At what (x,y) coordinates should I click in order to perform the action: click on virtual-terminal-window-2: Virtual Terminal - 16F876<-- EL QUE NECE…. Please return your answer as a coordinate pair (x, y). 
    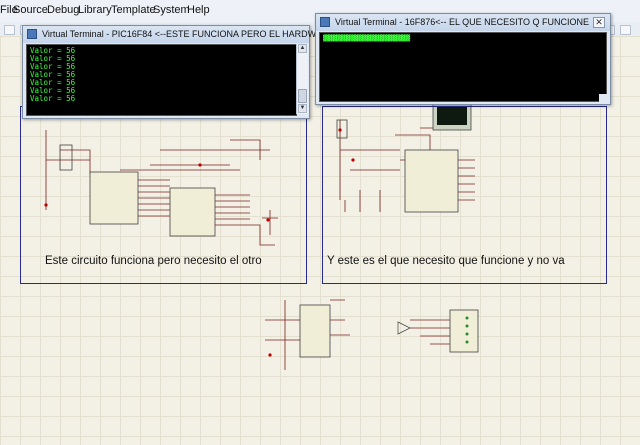
    Looking at the image, I should click on (463, 59).